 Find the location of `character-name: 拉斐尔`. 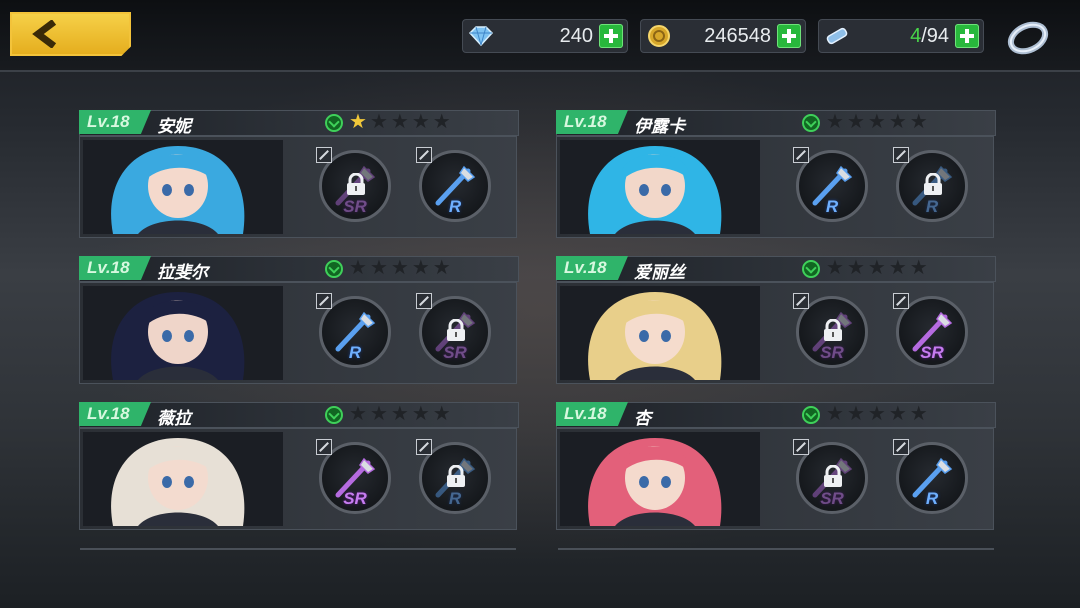

character-name: 拉斐尔 is located at coordinates (182, 272).